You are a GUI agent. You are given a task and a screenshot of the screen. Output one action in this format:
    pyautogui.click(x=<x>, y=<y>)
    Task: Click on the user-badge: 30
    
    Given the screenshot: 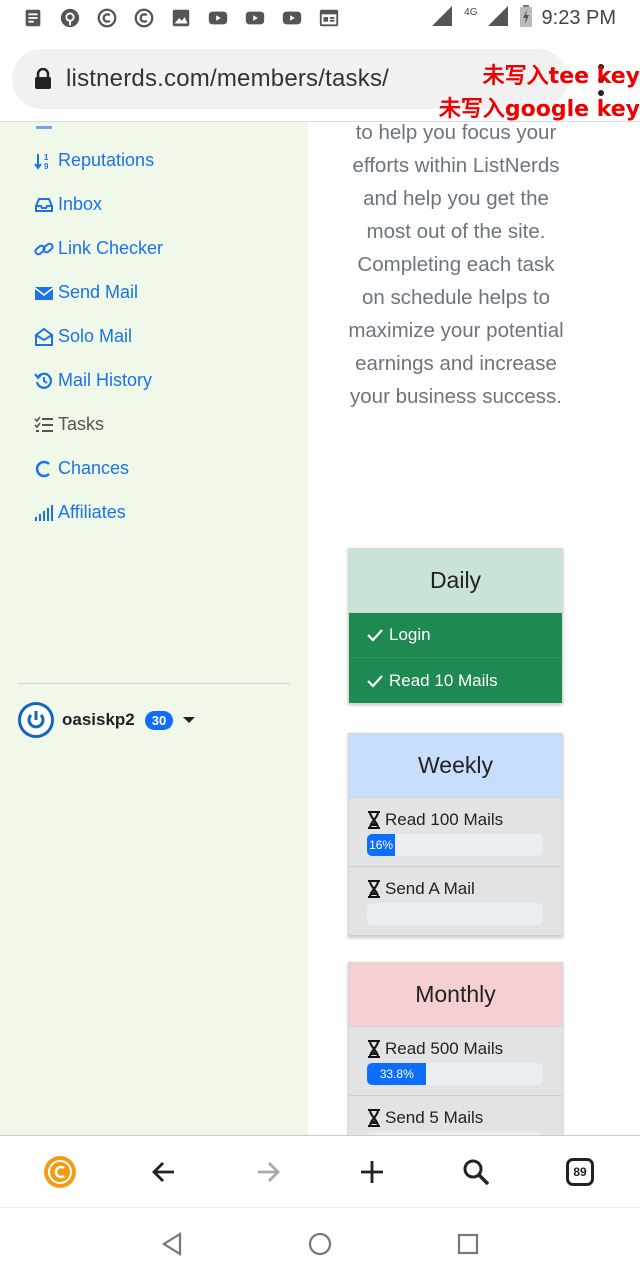 What is the action you would take?
    pyautogui.click(x=159, y=720)
    